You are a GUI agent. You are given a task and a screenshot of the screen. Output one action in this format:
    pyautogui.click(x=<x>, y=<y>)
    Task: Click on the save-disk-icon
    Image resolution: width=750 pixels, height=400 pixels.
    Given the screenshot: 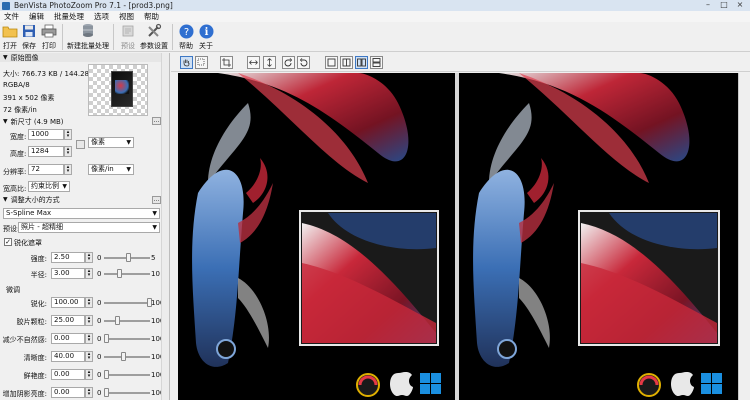 What is the action you would take?
    pyautogui.click(x=29, y=31)
    